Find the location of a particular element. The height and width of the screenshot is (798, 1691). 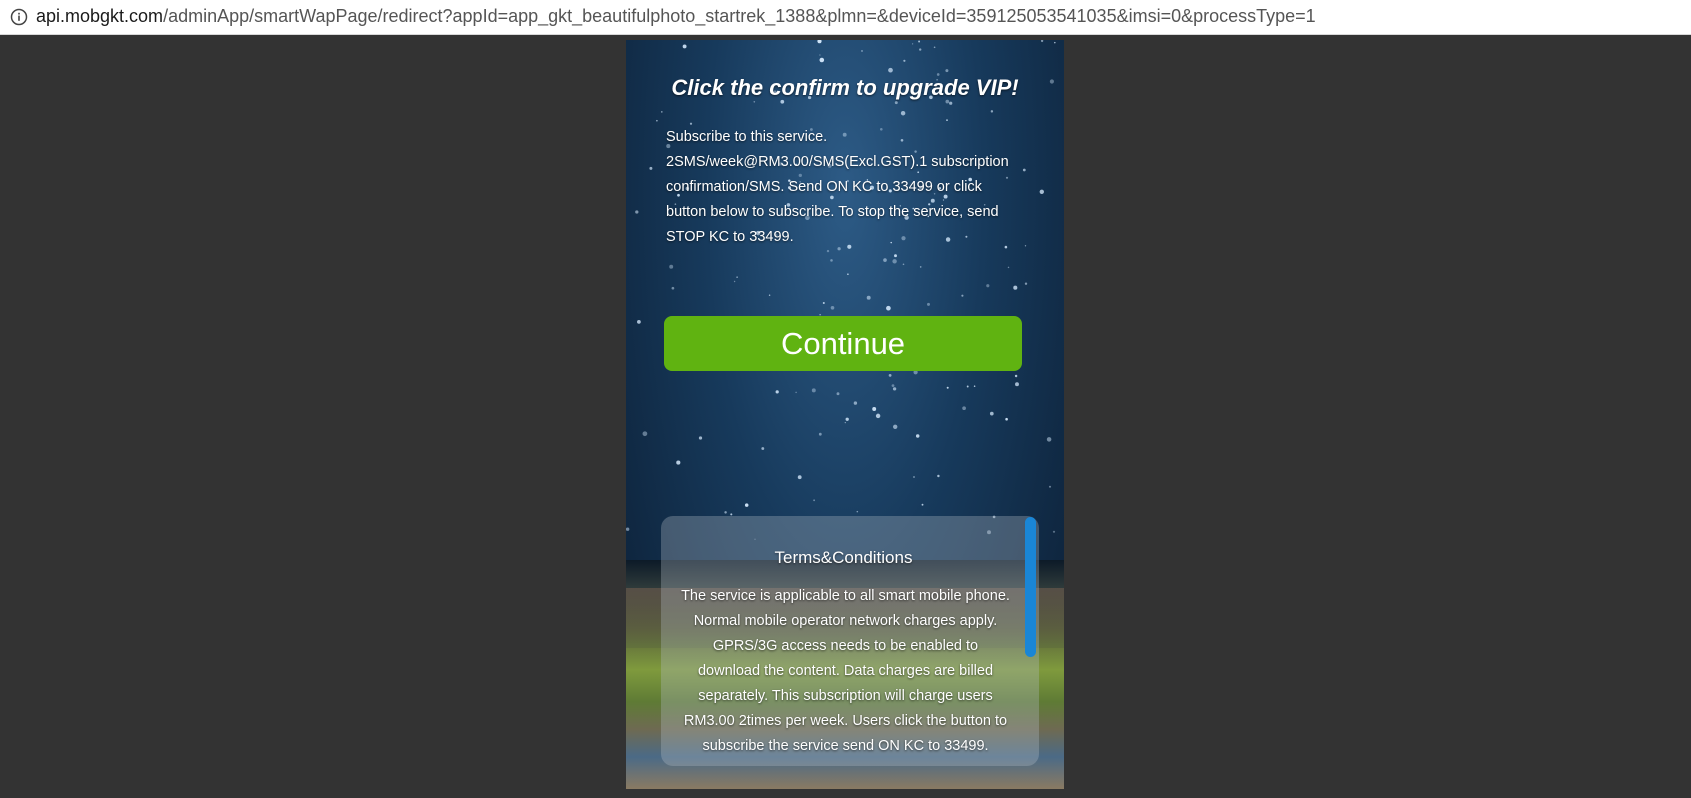

info-icon is located at coordinates (19, 17).